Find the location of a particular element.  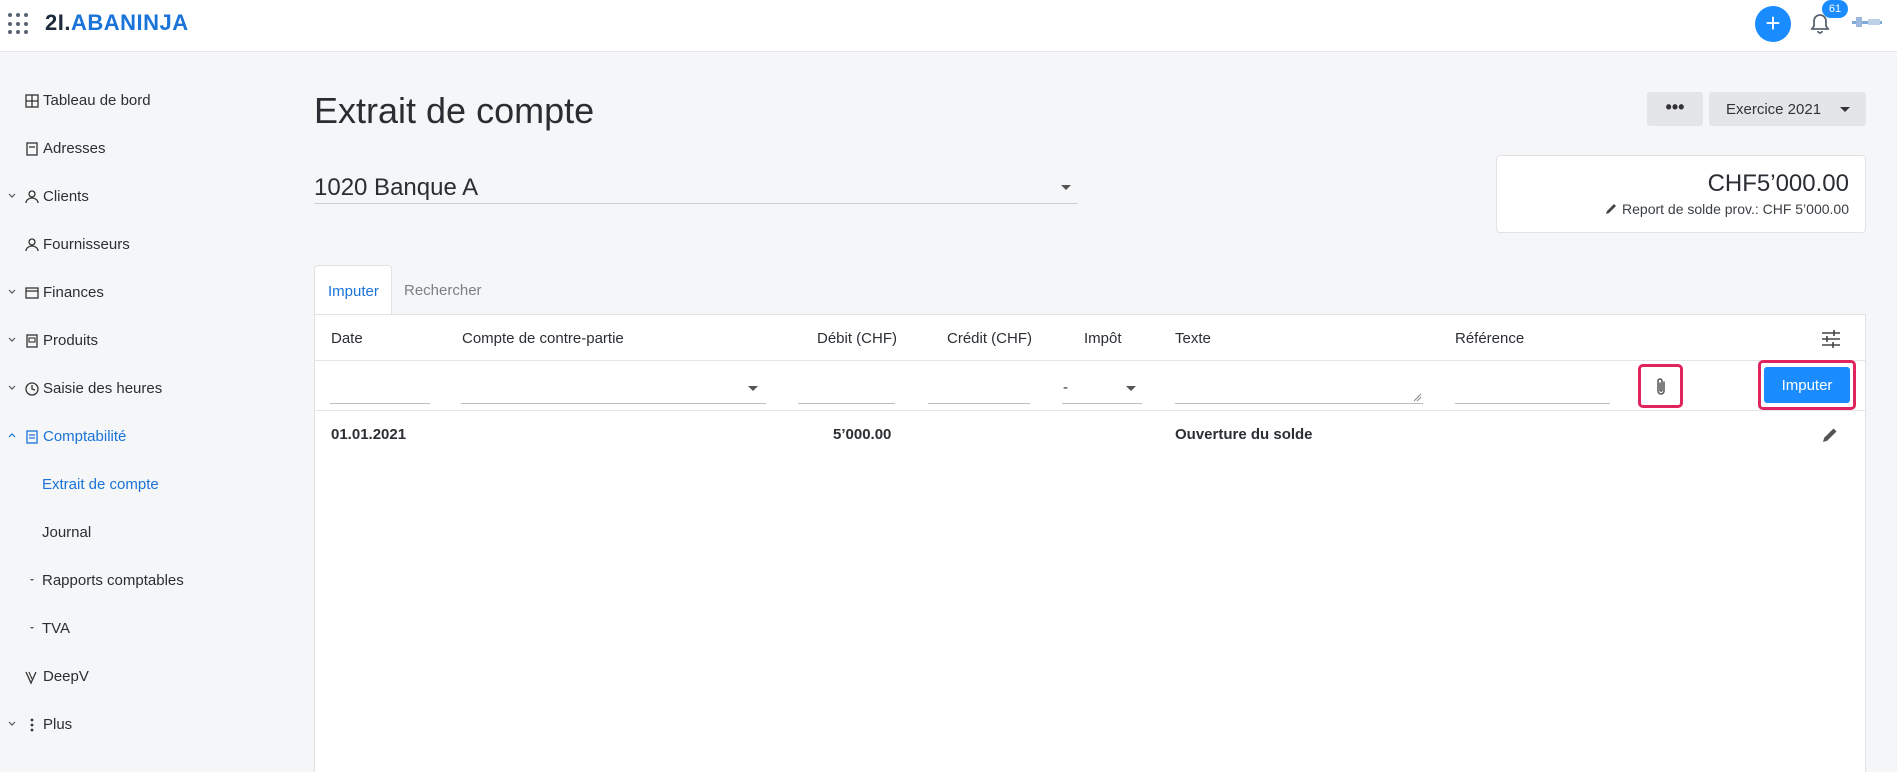

sidebar-item-comptabilite: Comptabilité is located at coordinates (150, 437).